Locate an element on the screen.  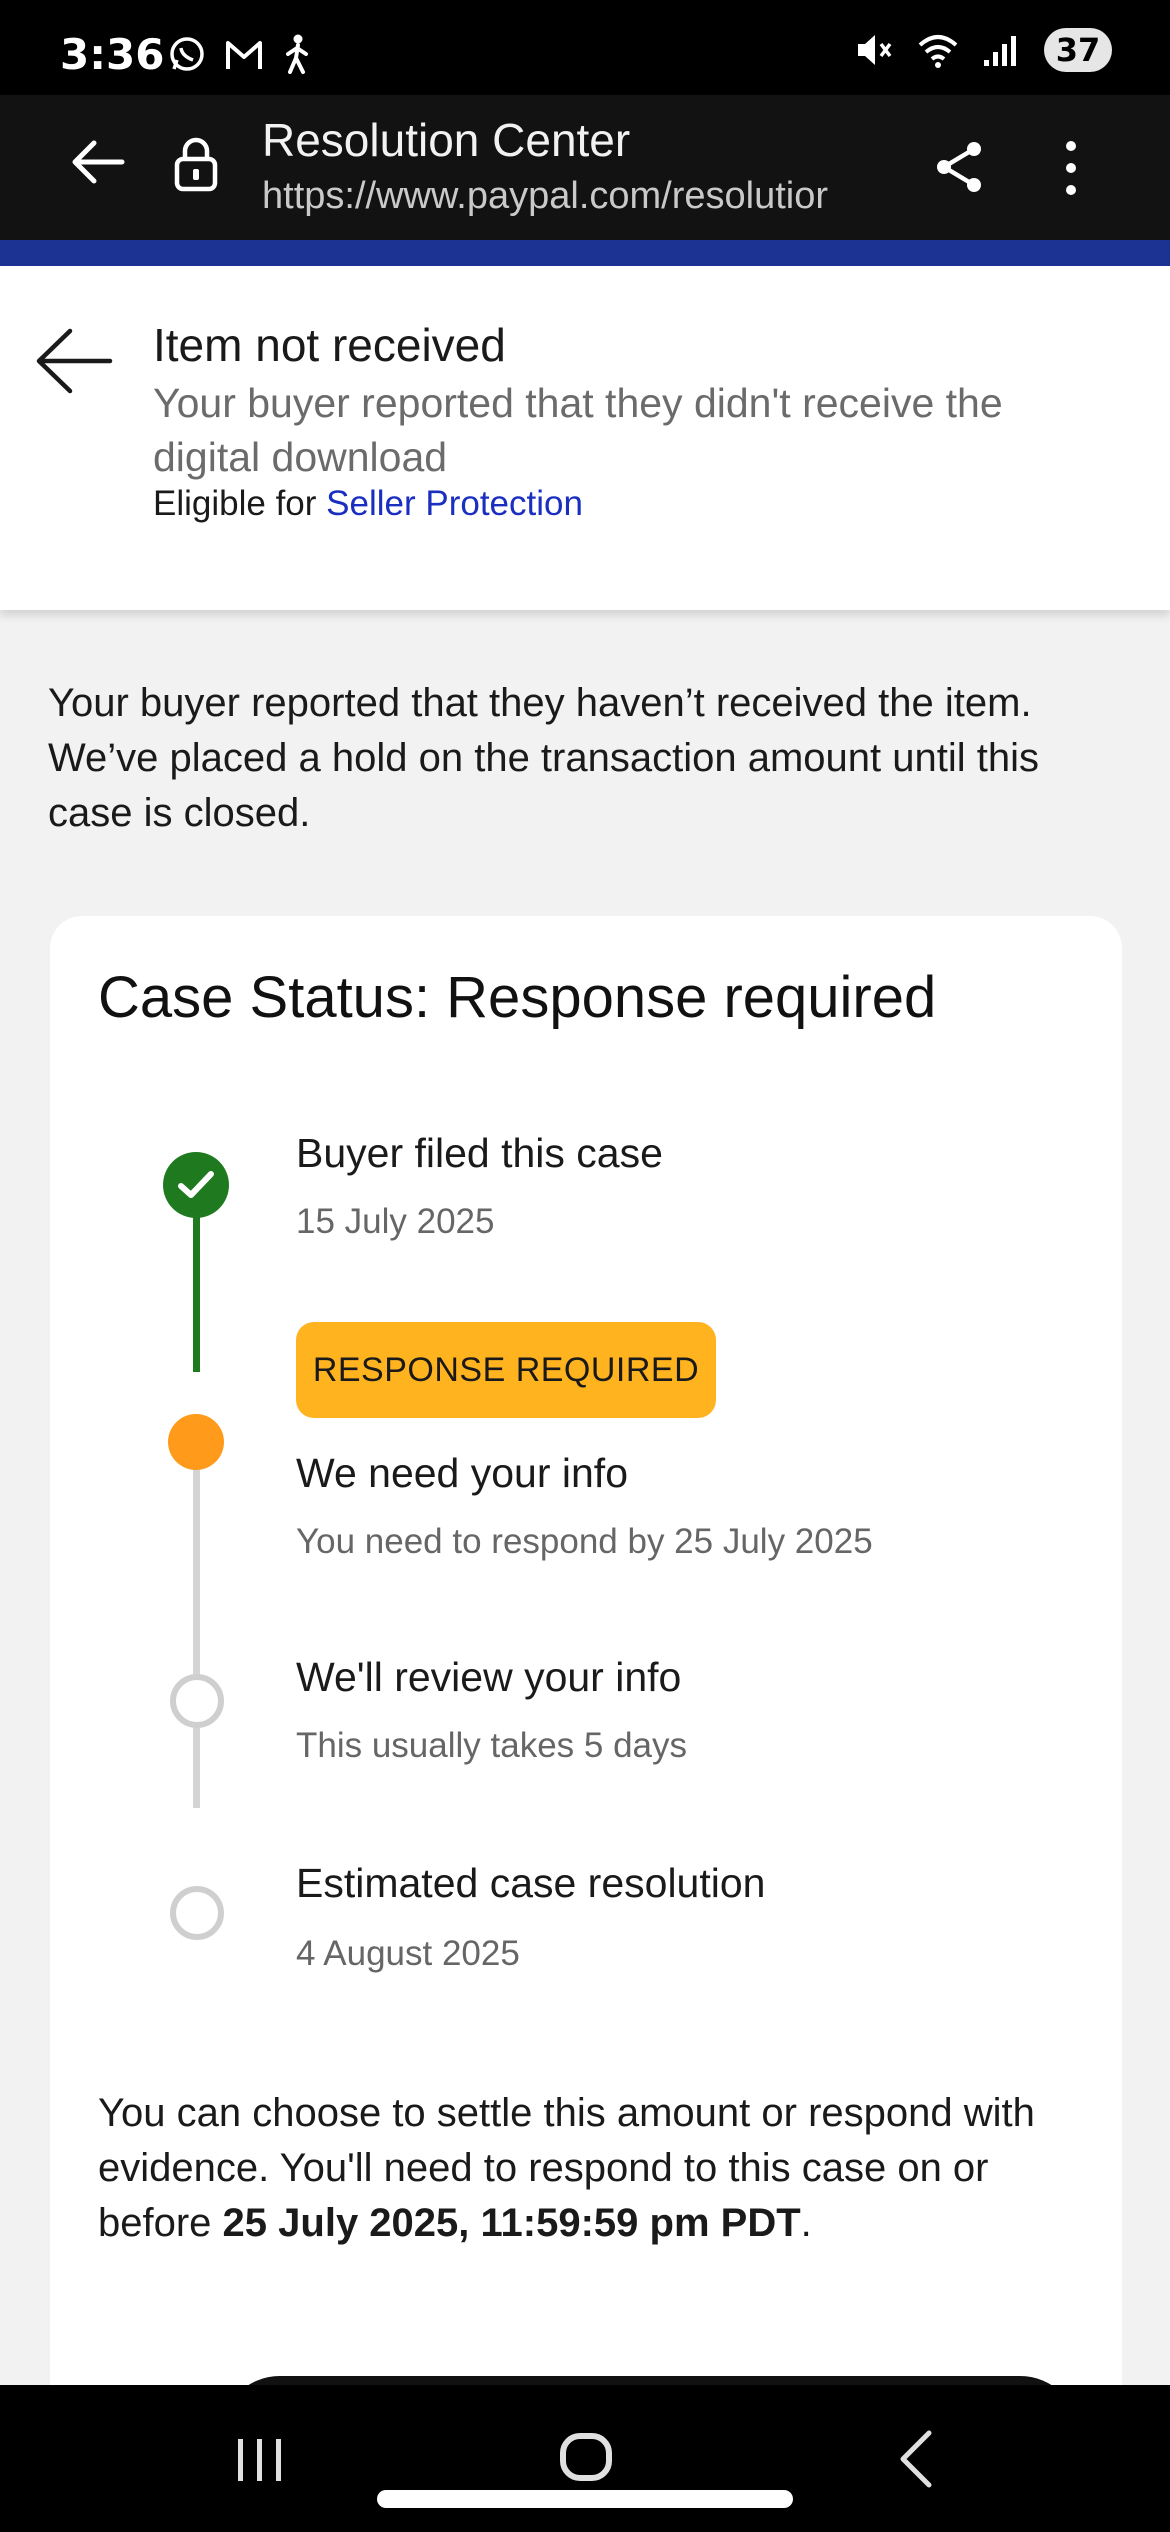
step-description: This usually takes 5 days is located at coordinates (492, 1745).